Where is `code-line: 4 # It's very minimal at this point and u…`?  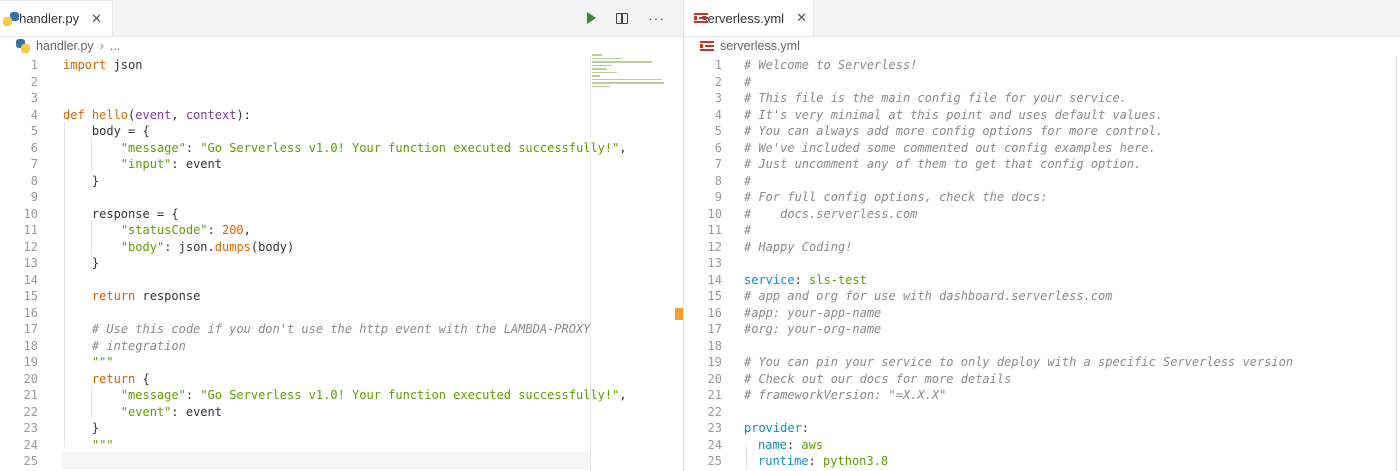 code-line: 4 # It's very minimal at this point and u… is located at coordinates (1040, 115).